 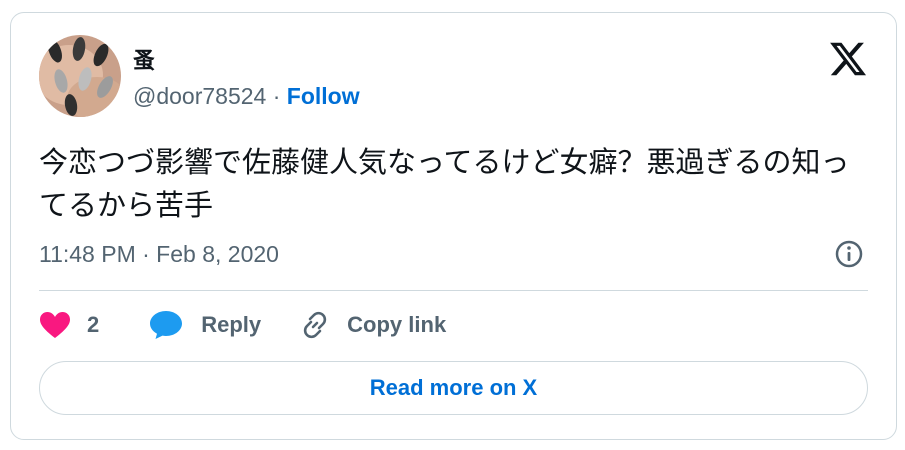 What do you see at coordinates (231, 324) in the screenshot?
I see `reply-label: Reply` at bounding box center [231, 324].